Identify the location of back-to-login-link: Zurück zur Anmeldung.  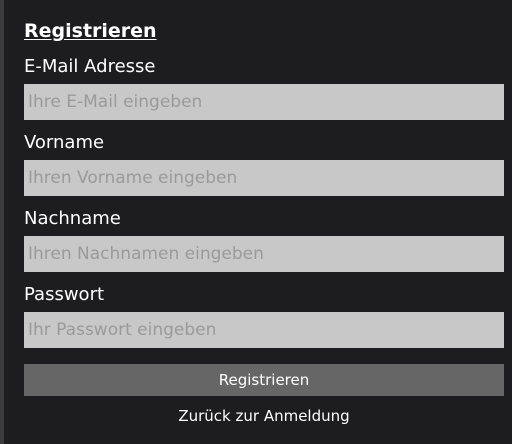
(264, 416).